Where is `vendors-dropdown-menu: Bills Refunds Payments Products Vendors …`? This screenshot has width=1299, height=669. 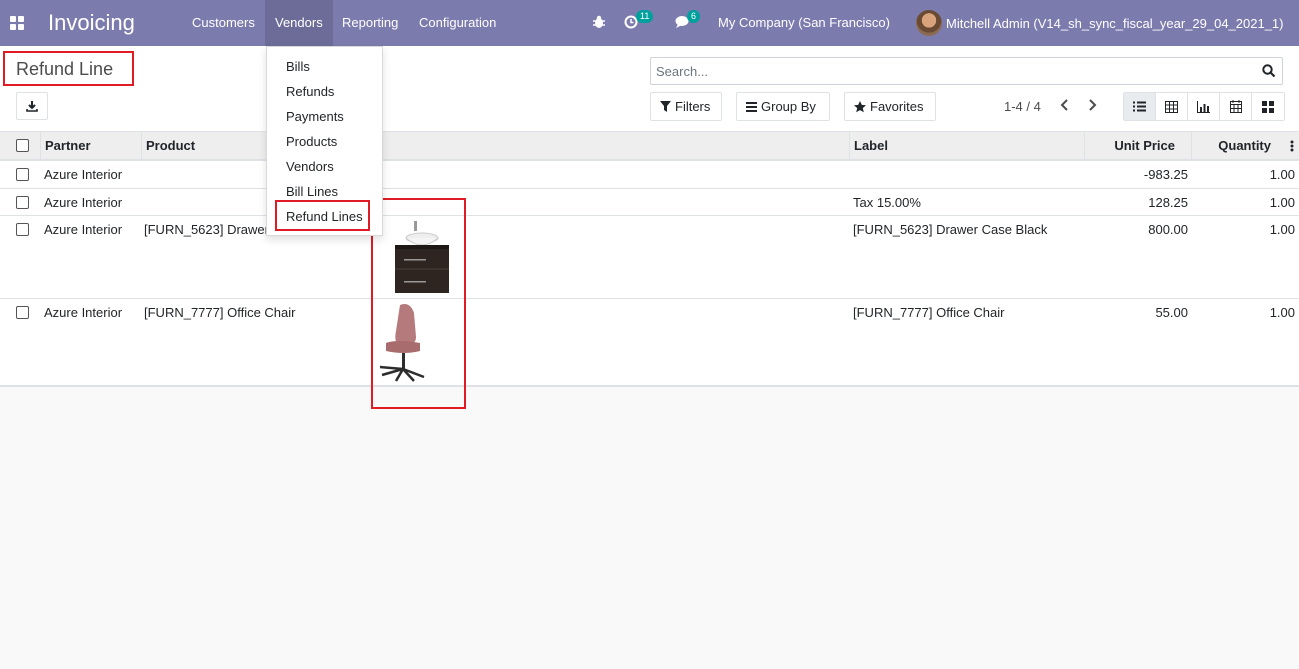 vendors-dropdown-menu: Bills Refunds Payments Products Vendors … is located at coordinates (324, 141).